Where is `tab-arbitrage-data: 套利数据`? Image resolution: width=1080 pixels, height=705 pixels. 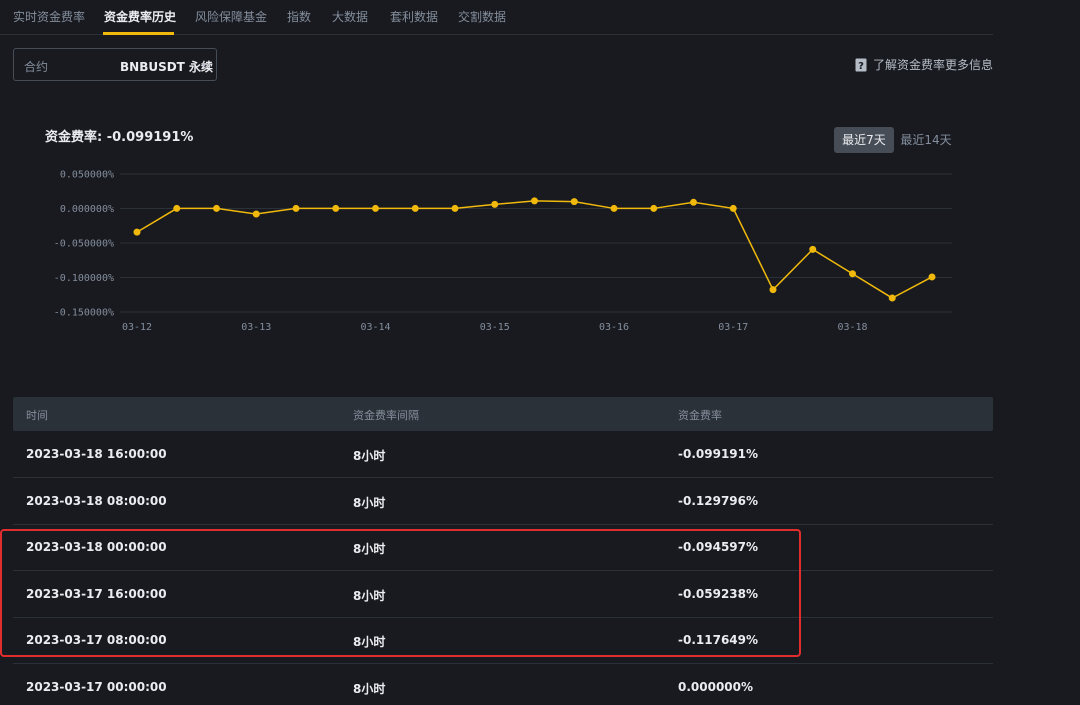
tab-arbitrage-data: 套利数据 is located at coordinates (414, 16).